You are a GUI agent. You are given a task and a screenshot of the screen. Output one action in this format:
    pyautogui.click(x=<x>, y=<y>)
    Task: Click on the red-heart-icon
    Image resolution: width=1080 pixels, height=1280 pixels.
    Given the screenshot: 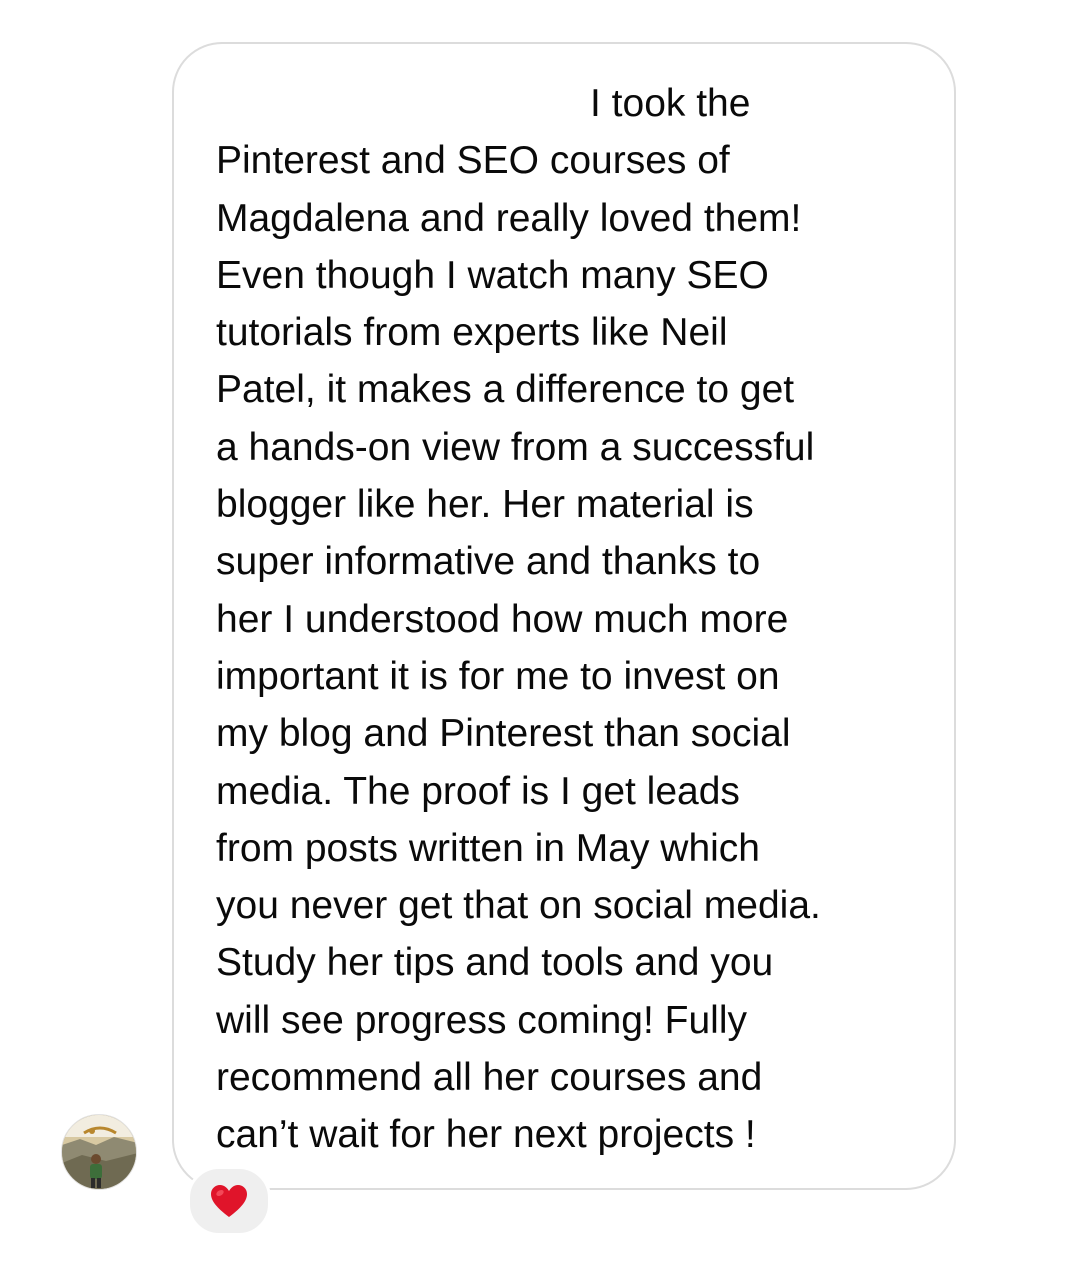 What is the action you would take?
    pyautogui.click(x=229, y=1201)
    